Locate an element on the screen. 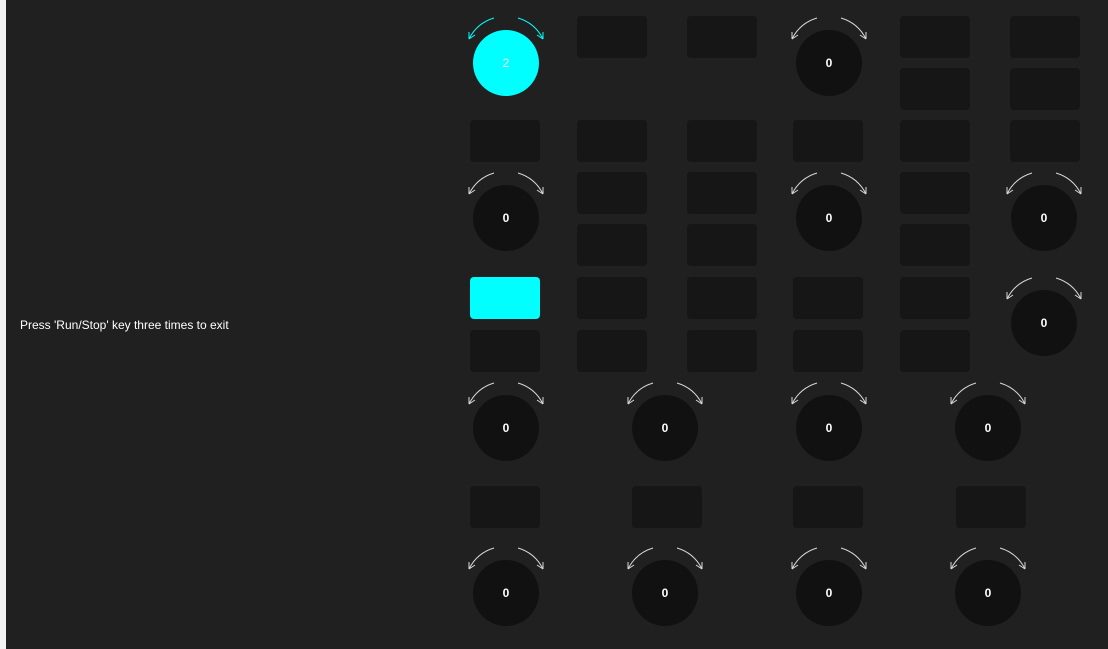 The image size is (1108, 649). knob-value: 2 is located at coordinates (506, 63).